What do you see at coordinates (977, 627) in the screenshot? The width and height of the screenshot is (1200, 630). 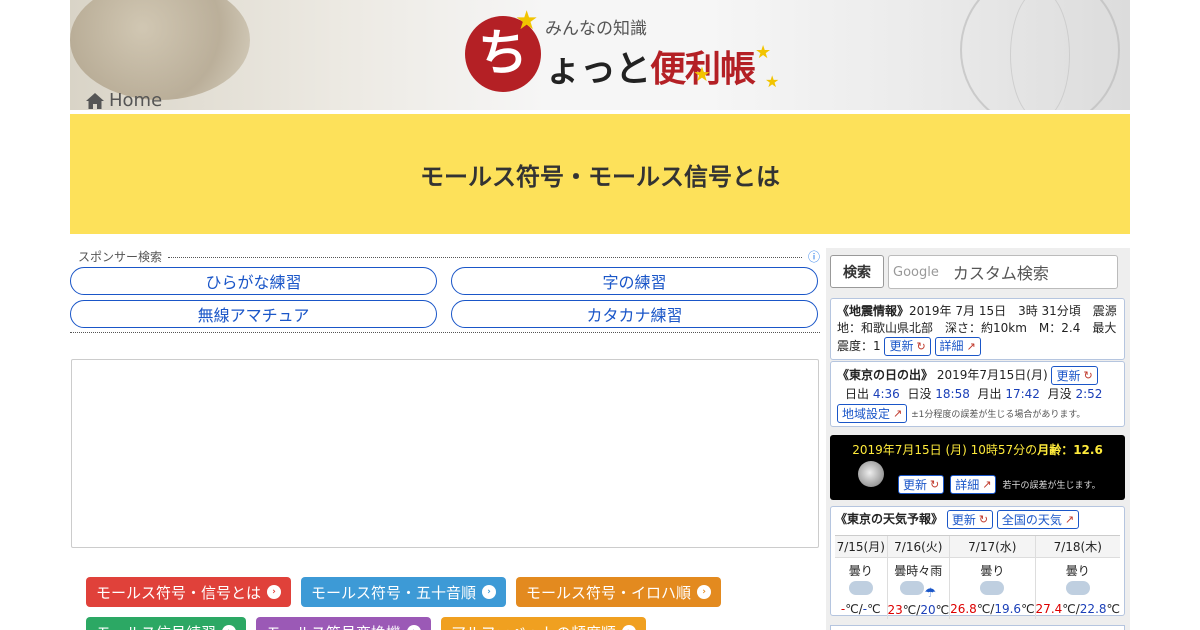 I see `next-widget-partial` at bounding box center [977, 627].